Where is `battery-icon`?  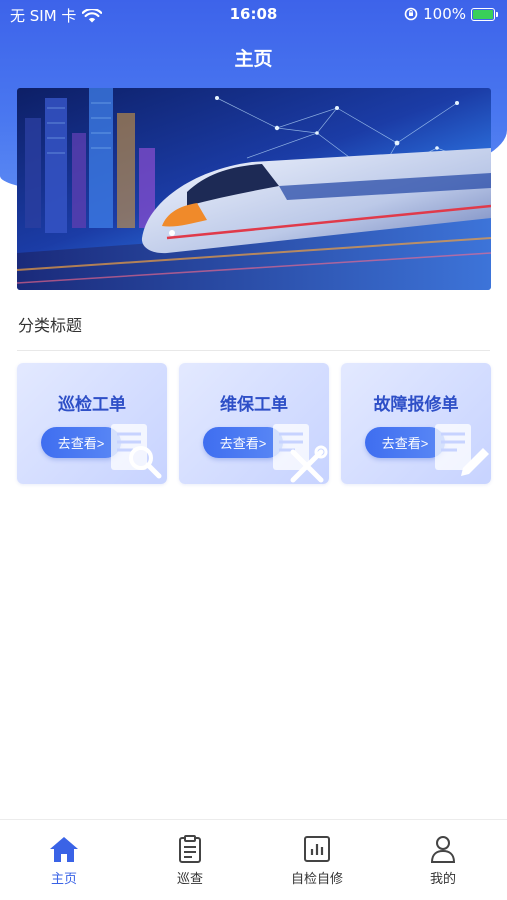
battery-icon is located at coordinates (484, 14).